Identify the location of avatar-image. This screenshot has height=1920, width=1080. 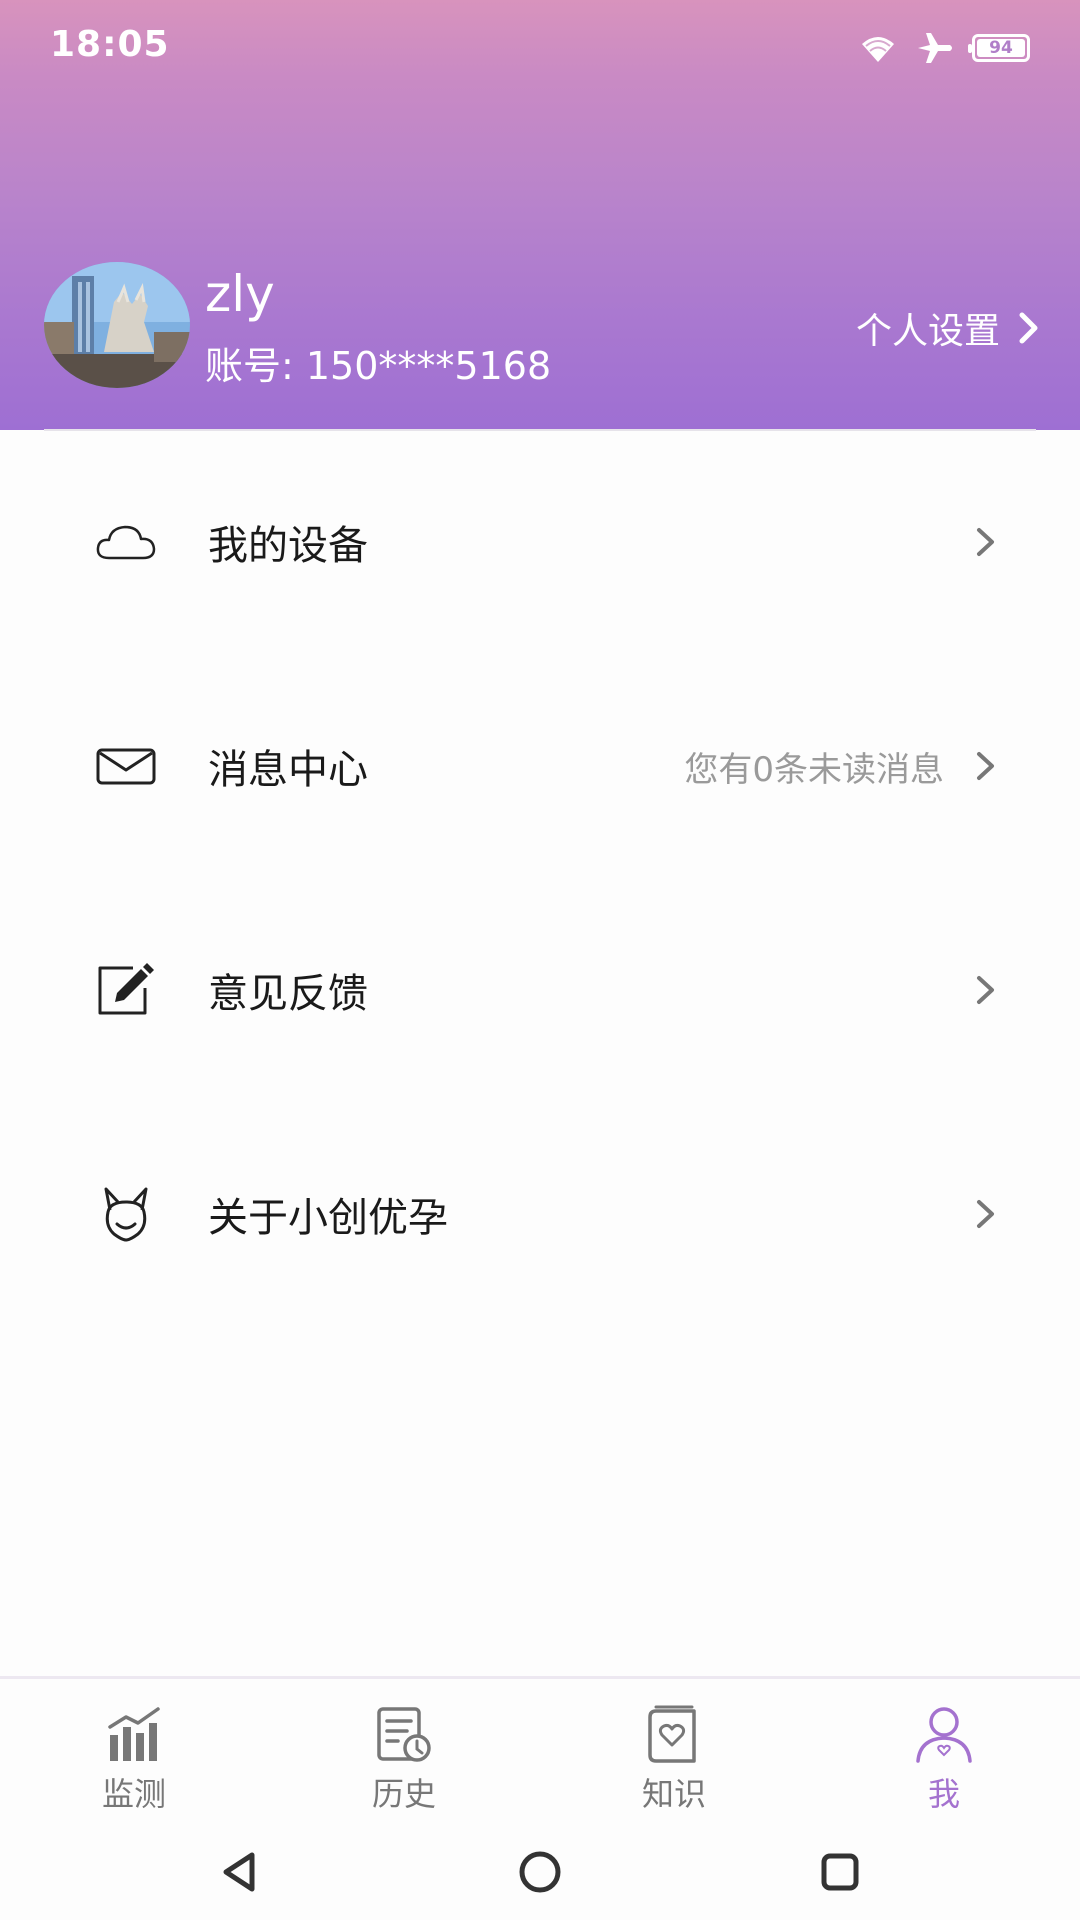
(117, 325).